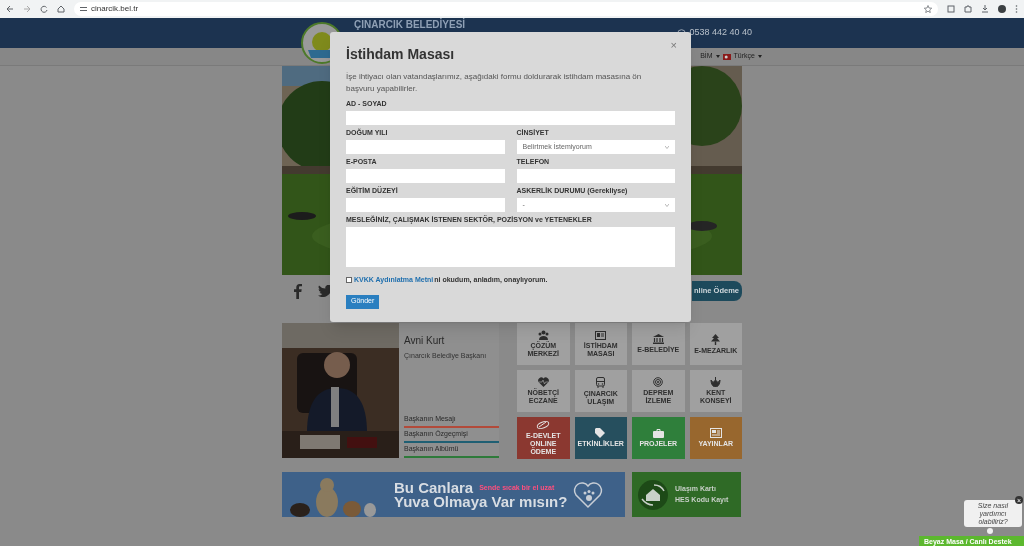  What do you see at coordinates (61, 9) in the screenshot?
I see `home-icon` at bounding box center [61, 9].